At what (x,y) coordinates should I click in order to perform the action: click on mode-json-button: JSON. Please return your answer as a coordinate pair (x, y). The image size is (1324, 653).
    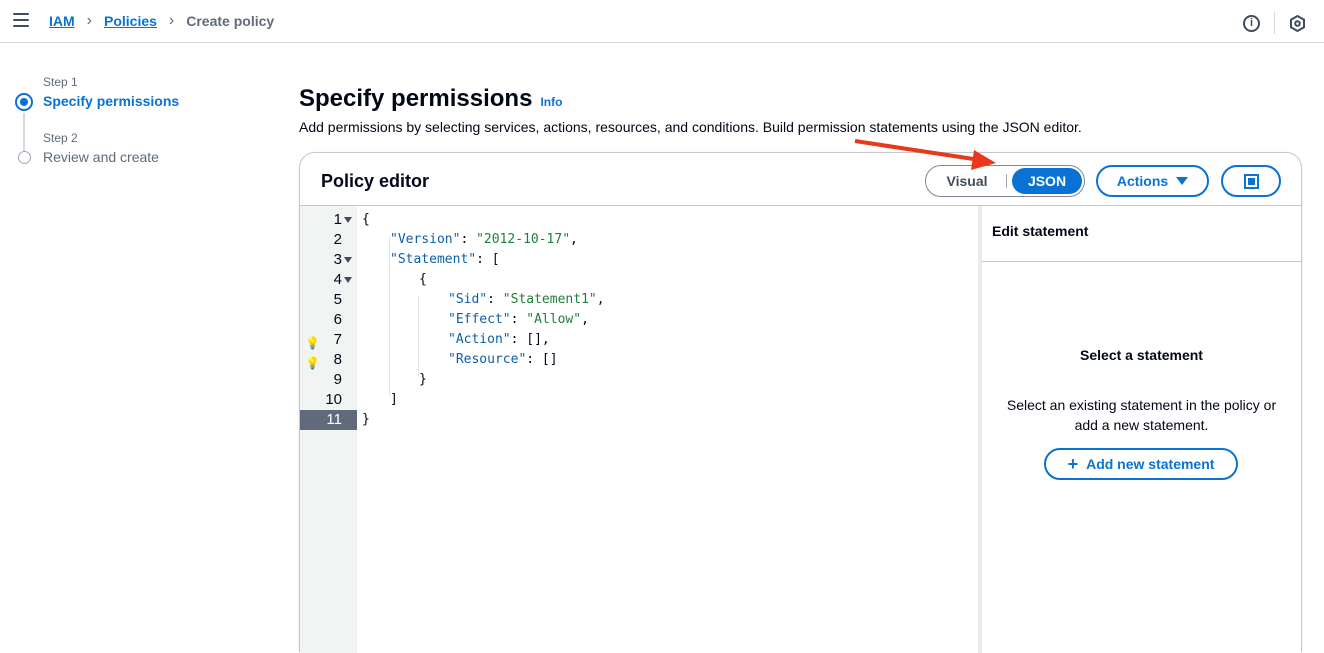
    Looking at the image, I should click on (1047, 181).